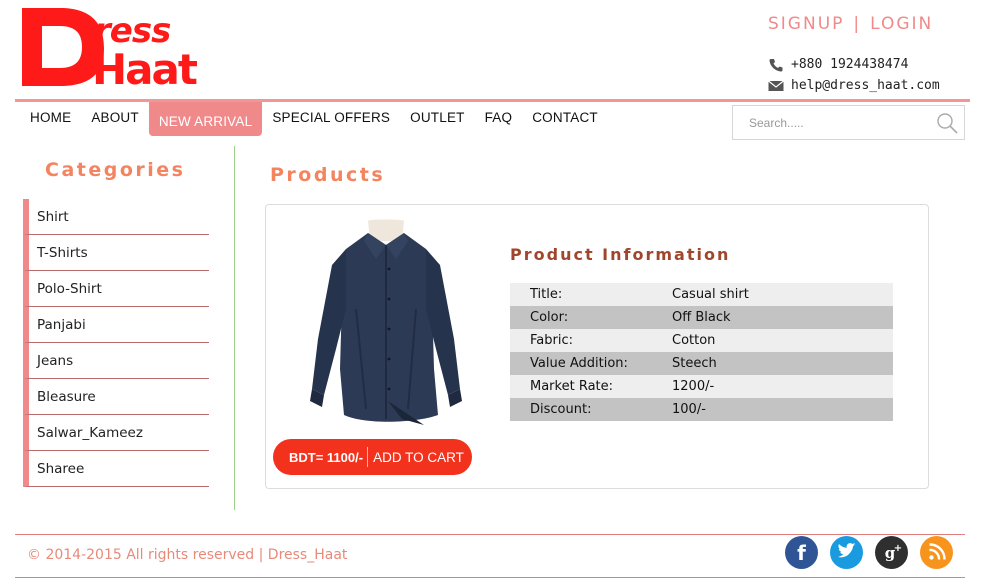 Image resolution: width=991 pixels, height=585 pixels. What do you see at coordinates (776, 86) in the screenshot?
I see `mail-icon` at bounding box center [776, 86].